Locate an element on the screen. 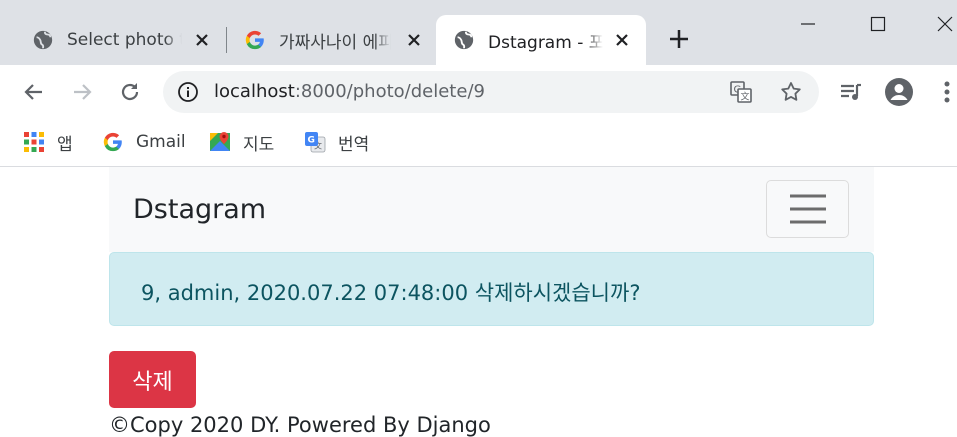 This screenshot has width=957, height=437. page-footer: ©Copy 2020 DY. Powered By Django is located at coordinates (300, 425).